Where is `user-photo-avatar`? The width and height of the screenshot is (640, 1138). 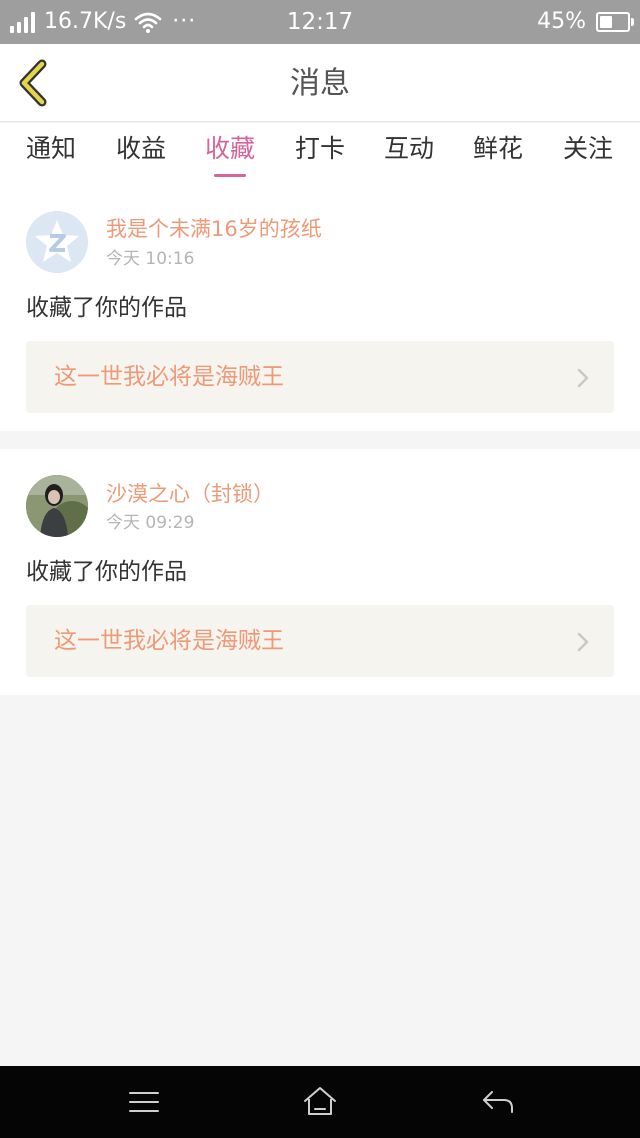 user-photo-avatar is located at coordinates (57, 506).